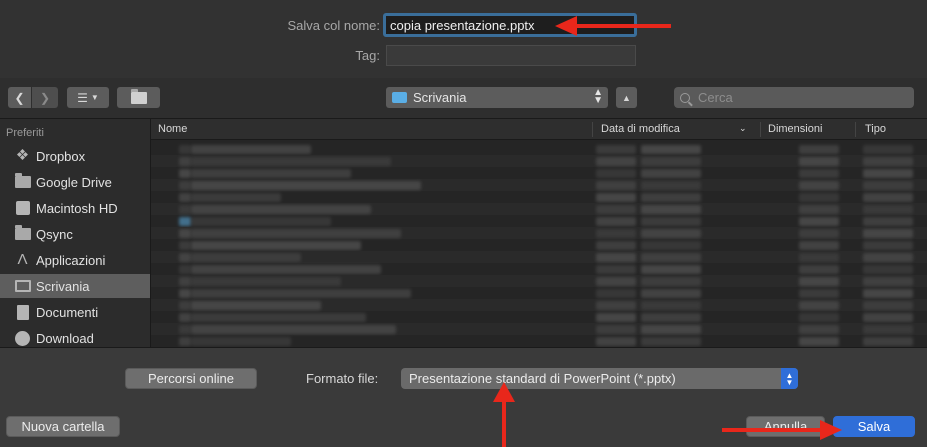  Describe the element at coordinates (874, 426) in the screenshot. I see `save-button: Salva` at that location.